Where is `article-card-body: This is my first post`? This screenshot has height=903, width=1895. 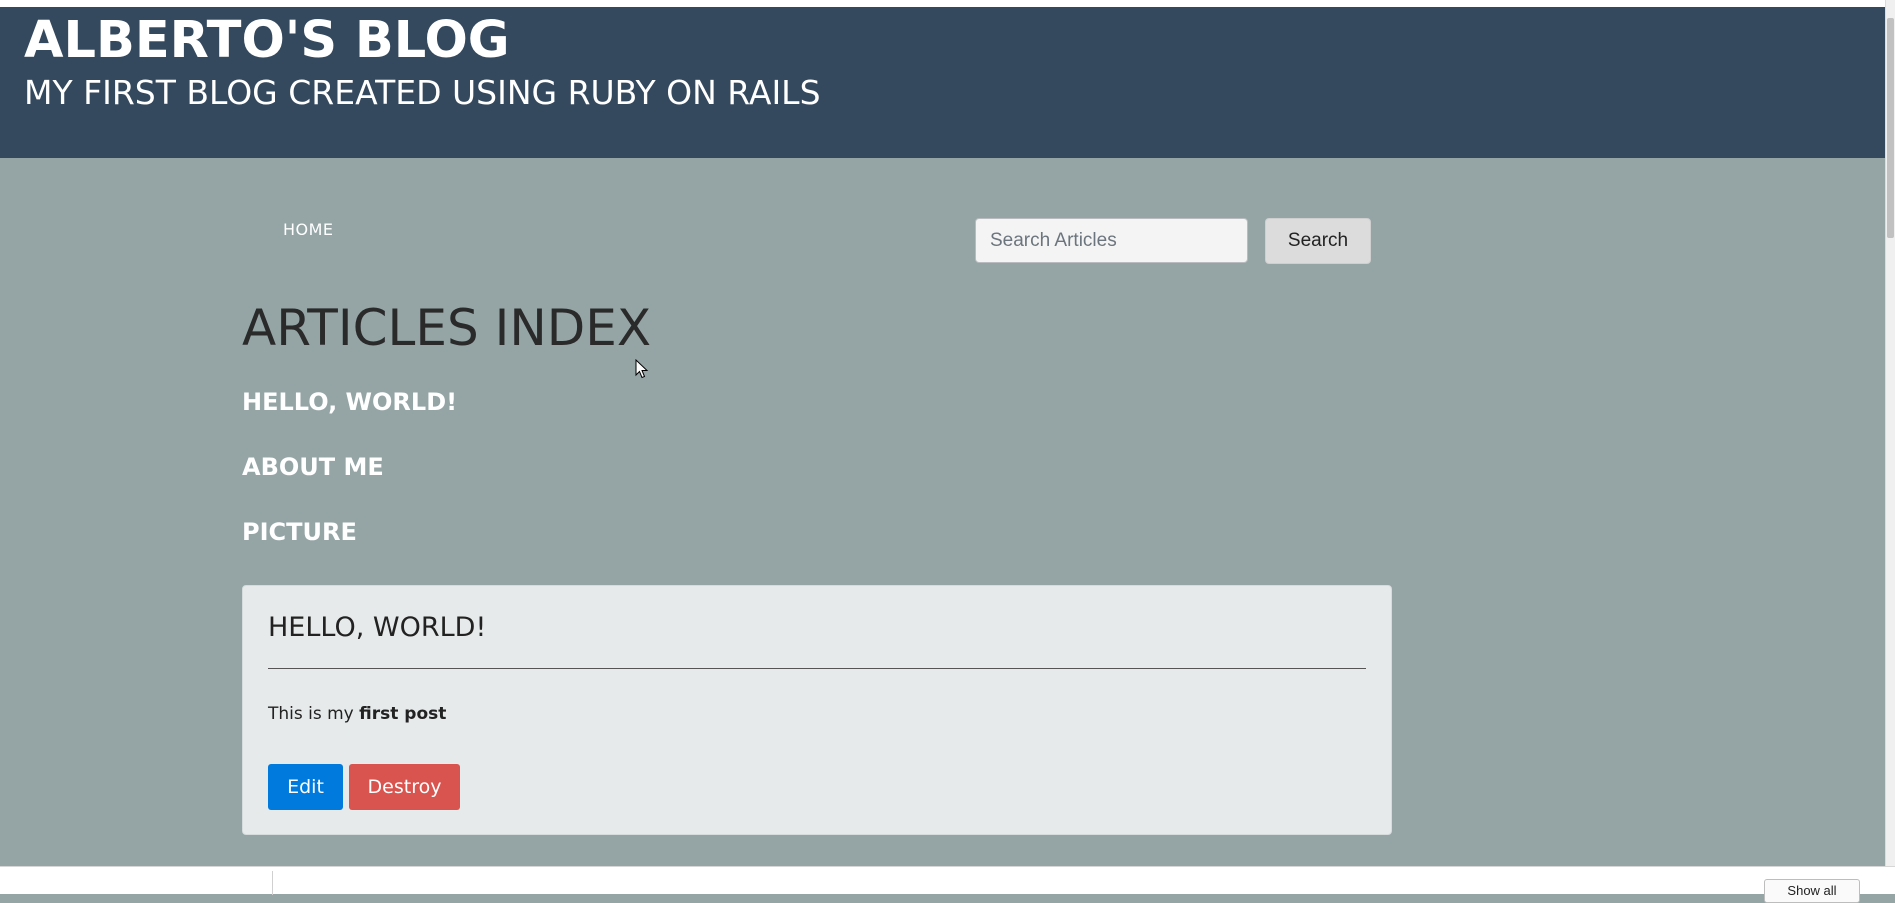 article-card-body: This is my first post is located at coordinates (357, 714).